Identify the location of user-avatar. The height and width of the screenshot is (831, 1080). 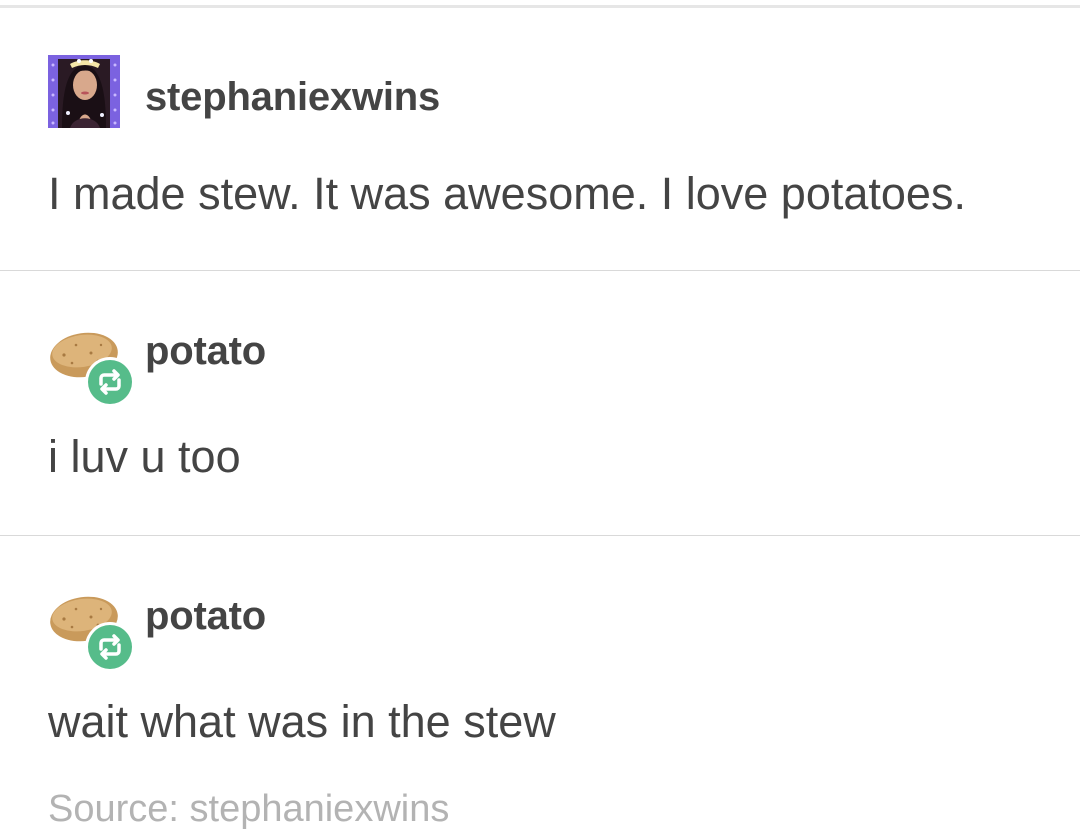
(84, 91).